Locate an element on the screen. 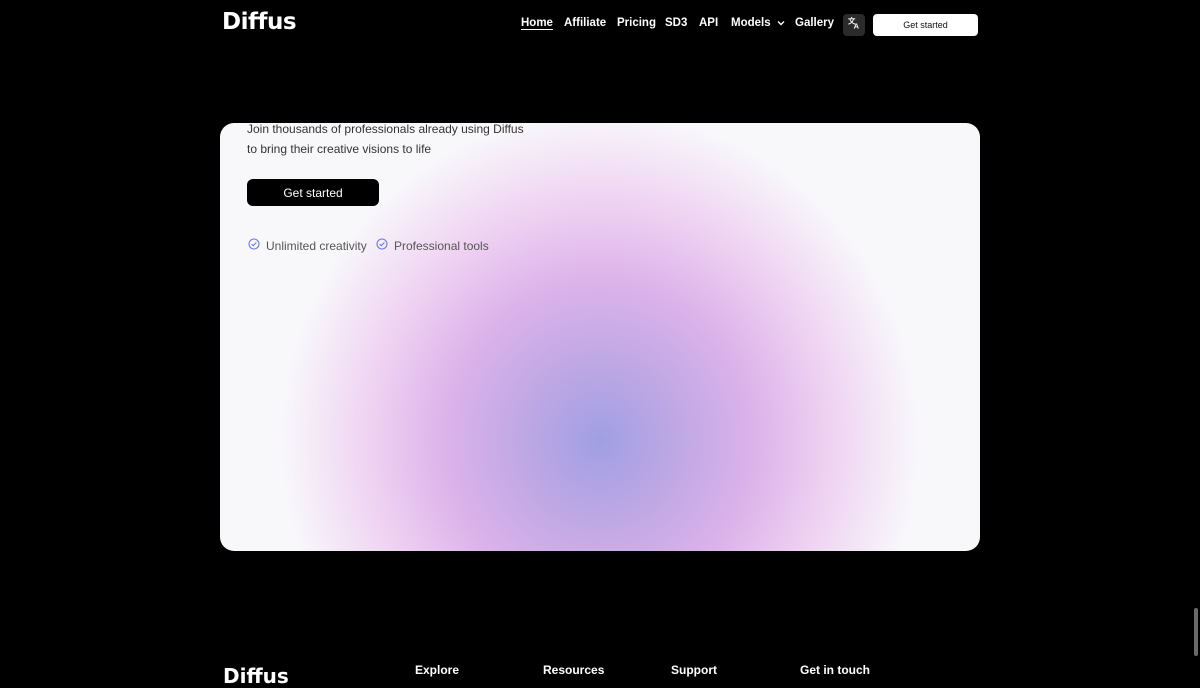 This screenshot has width=1200, height=688. feature-unlimited-creativity: Unlimited creativity is located at coordinates (307, 245).